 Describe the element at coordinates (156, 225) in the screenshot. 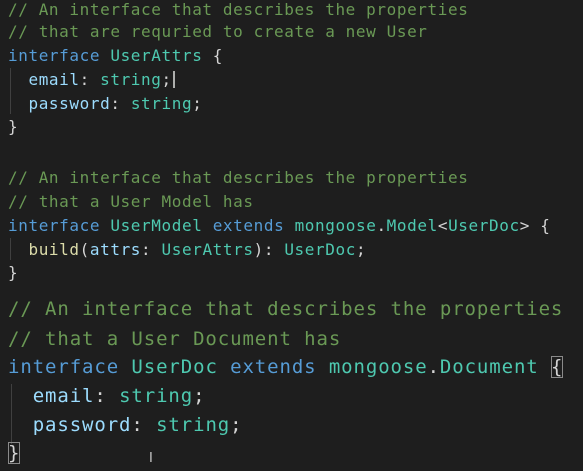

I see `interface-name: UserModel` at that location.